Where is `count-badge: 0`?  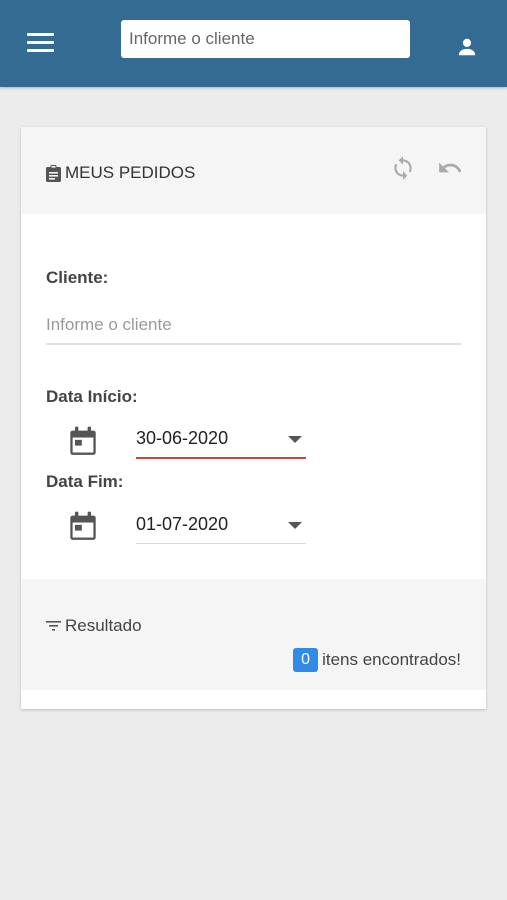 count-badge: 0 is located at coordinates (306, 660).